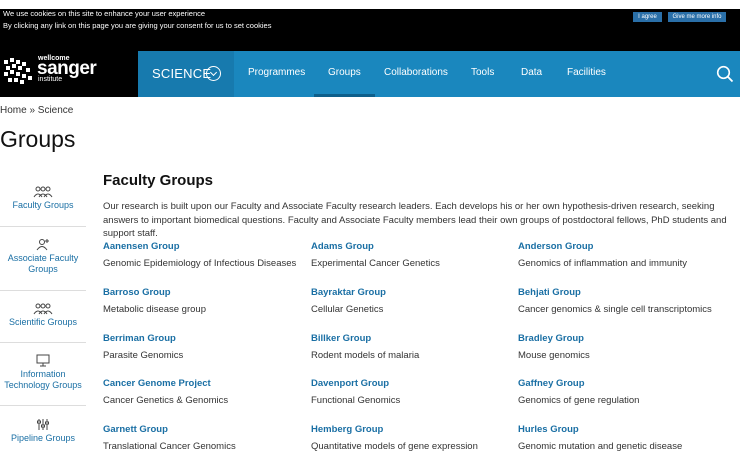 The height and width of the screenshot is (466, 740). What do you see at coordinates (411, 292) in the screenshot?
I see `group-link: Bayraktar Group` at bounding box center [411, 292].